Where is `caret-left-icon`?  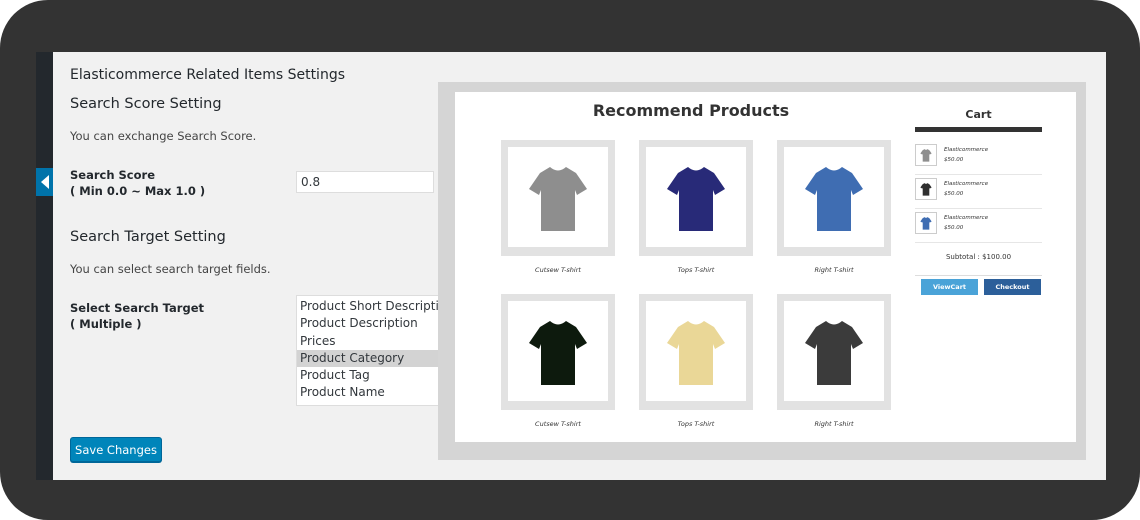
caret-left-icon is located at coordinates (45, 182).